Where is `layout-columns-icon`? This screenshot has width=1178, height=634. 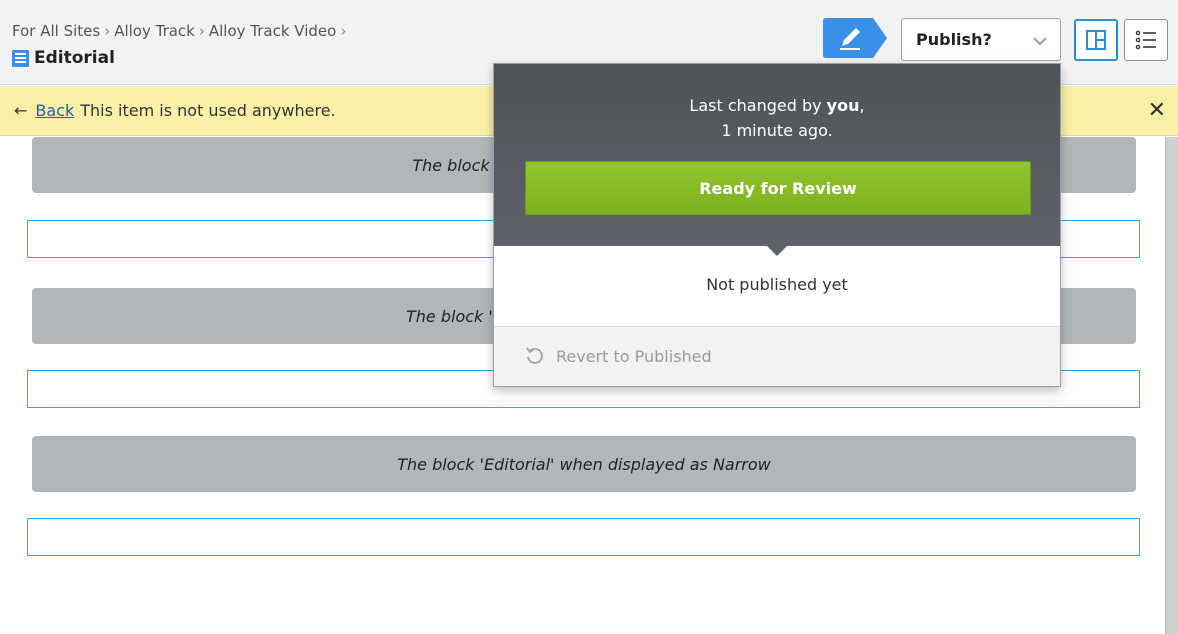 layout-columns-icon is located at coordinates (1096, 40).